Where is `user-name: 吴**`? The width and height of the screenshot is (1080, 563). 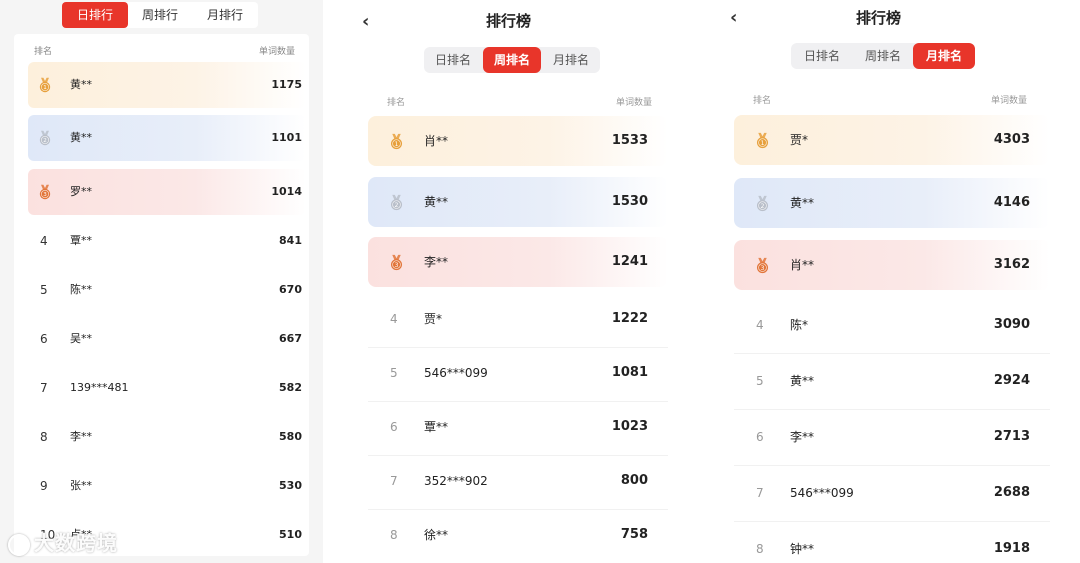 user-name: 吴** is located at coordinates (81, 338).